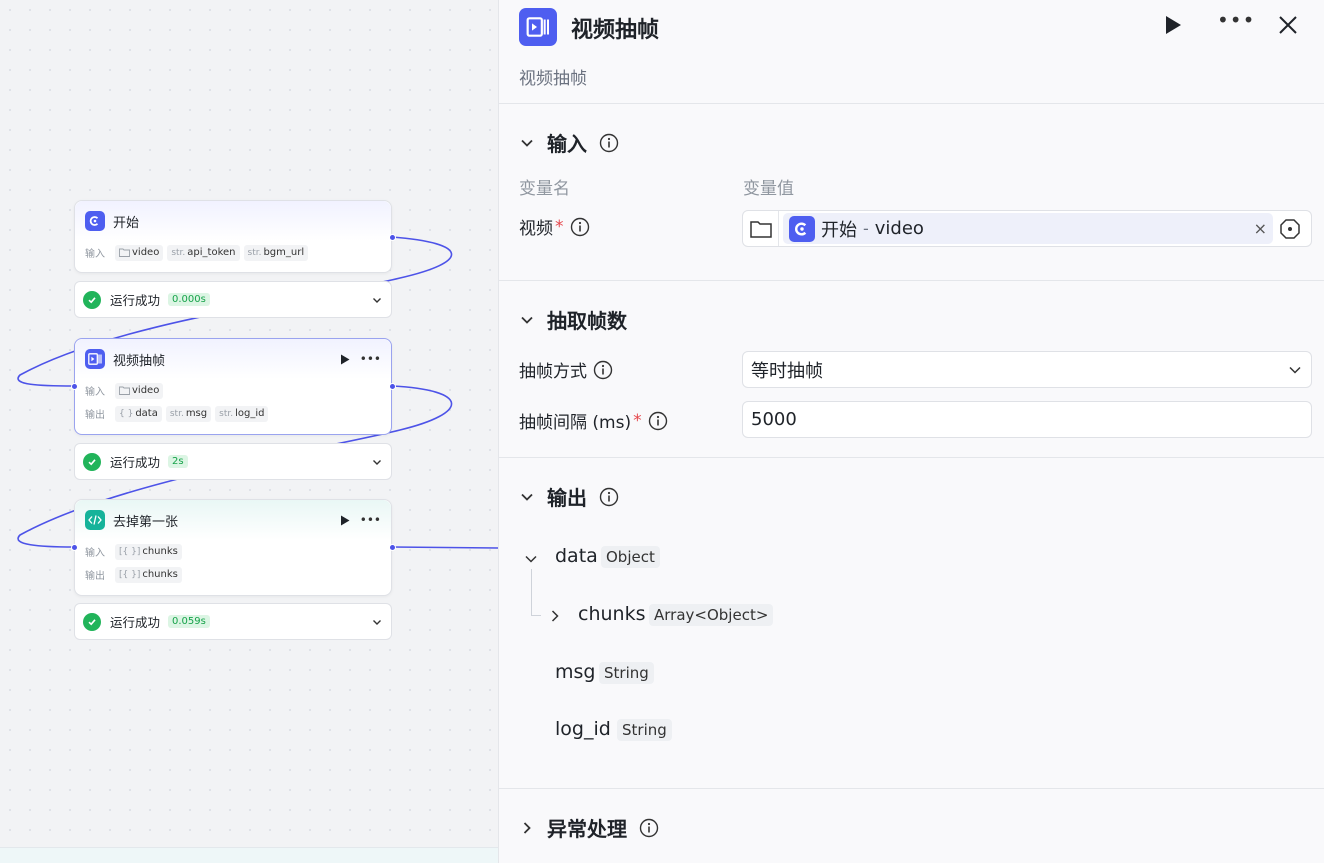 The height and width of the screenshot is (863, 1324). What do you see at coordinates (139, 361) in the screenshot?
I see `node-title: 视频抽帧` at bounding box center [139, 361].